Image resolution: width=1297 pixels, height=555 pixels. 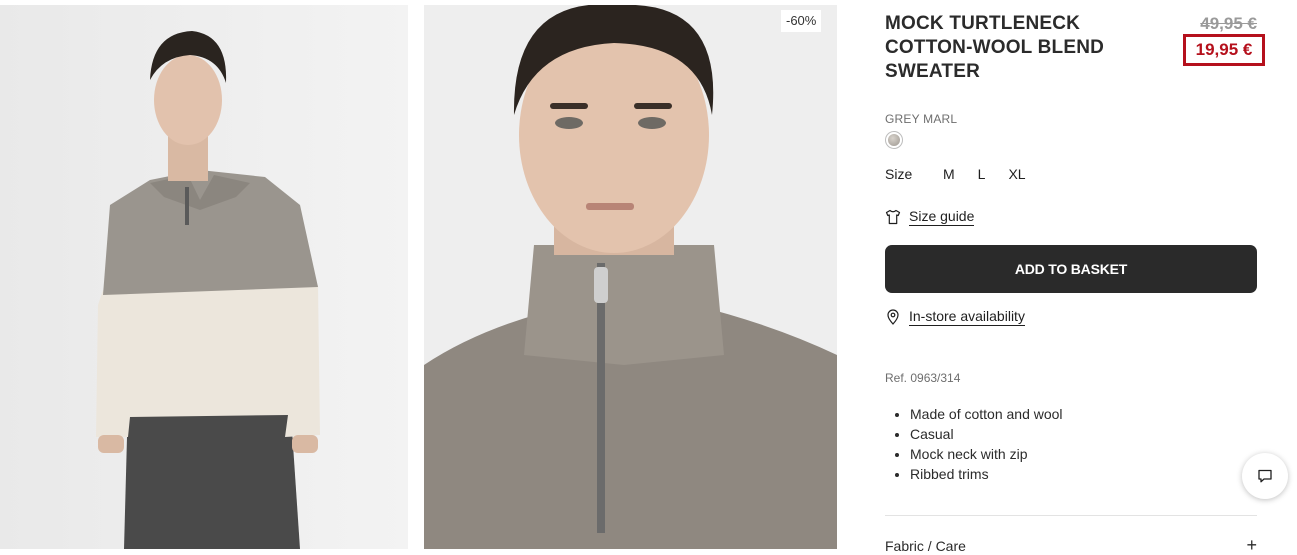 What do you see at coordinates (967, 317) in the screenshot?
I see `in-store-availability-label: In-store availability` at bounding box center [967, 317].